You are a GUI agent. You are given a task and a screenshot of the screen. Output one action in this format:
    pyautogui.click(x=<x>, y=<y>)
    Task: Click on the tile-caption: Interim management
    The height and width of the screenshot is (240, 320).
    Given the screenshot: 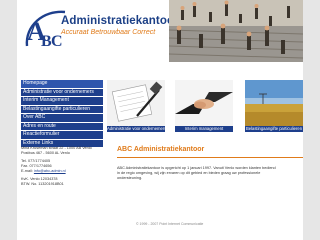 What is the action you would take?
    pyautogui.click(x=204, y=129)
    